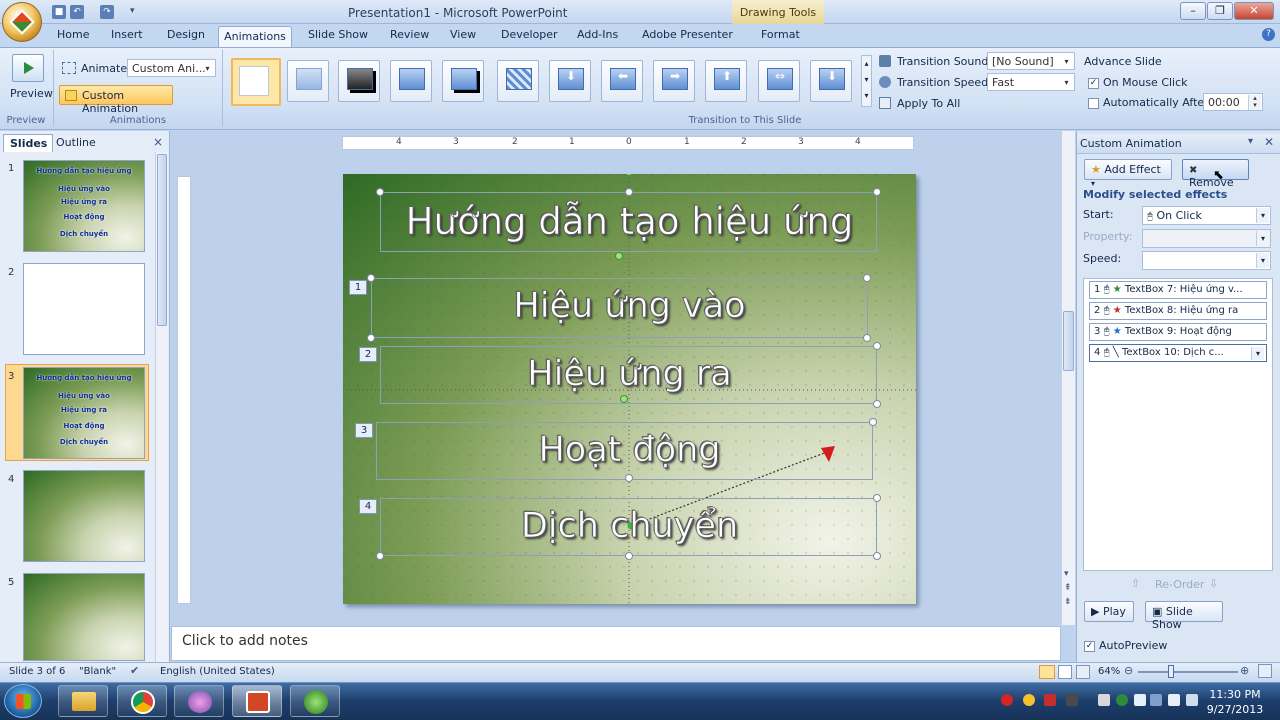 The height and width of the screenshot is (720, 1280). What do you see at coordinates (1072, 700) in the screenshot?
I see `tray-app-icon` at bounding box center [1072, 700].